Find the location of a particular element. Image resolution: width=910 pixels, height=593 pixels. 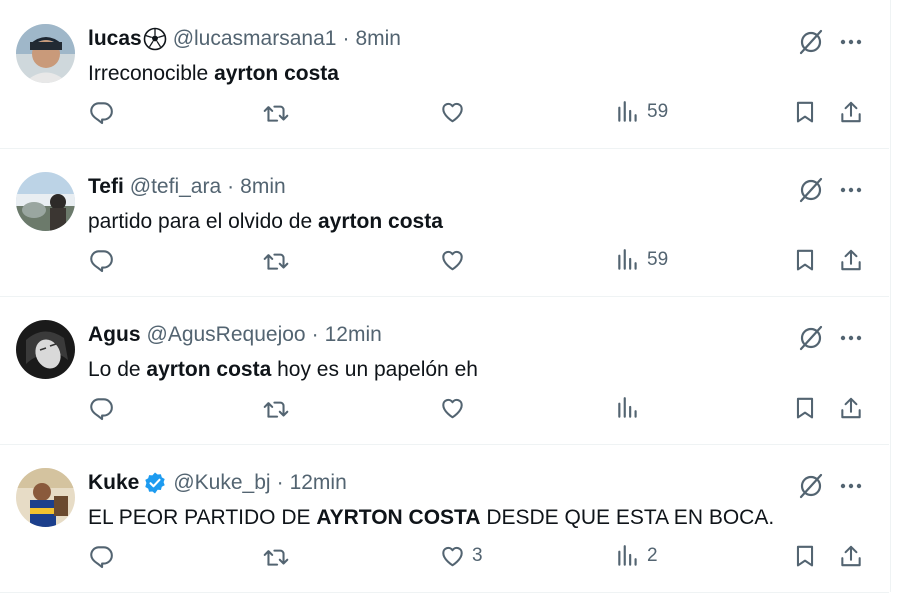

like-button: 3 is located at coordinates (461, 556).